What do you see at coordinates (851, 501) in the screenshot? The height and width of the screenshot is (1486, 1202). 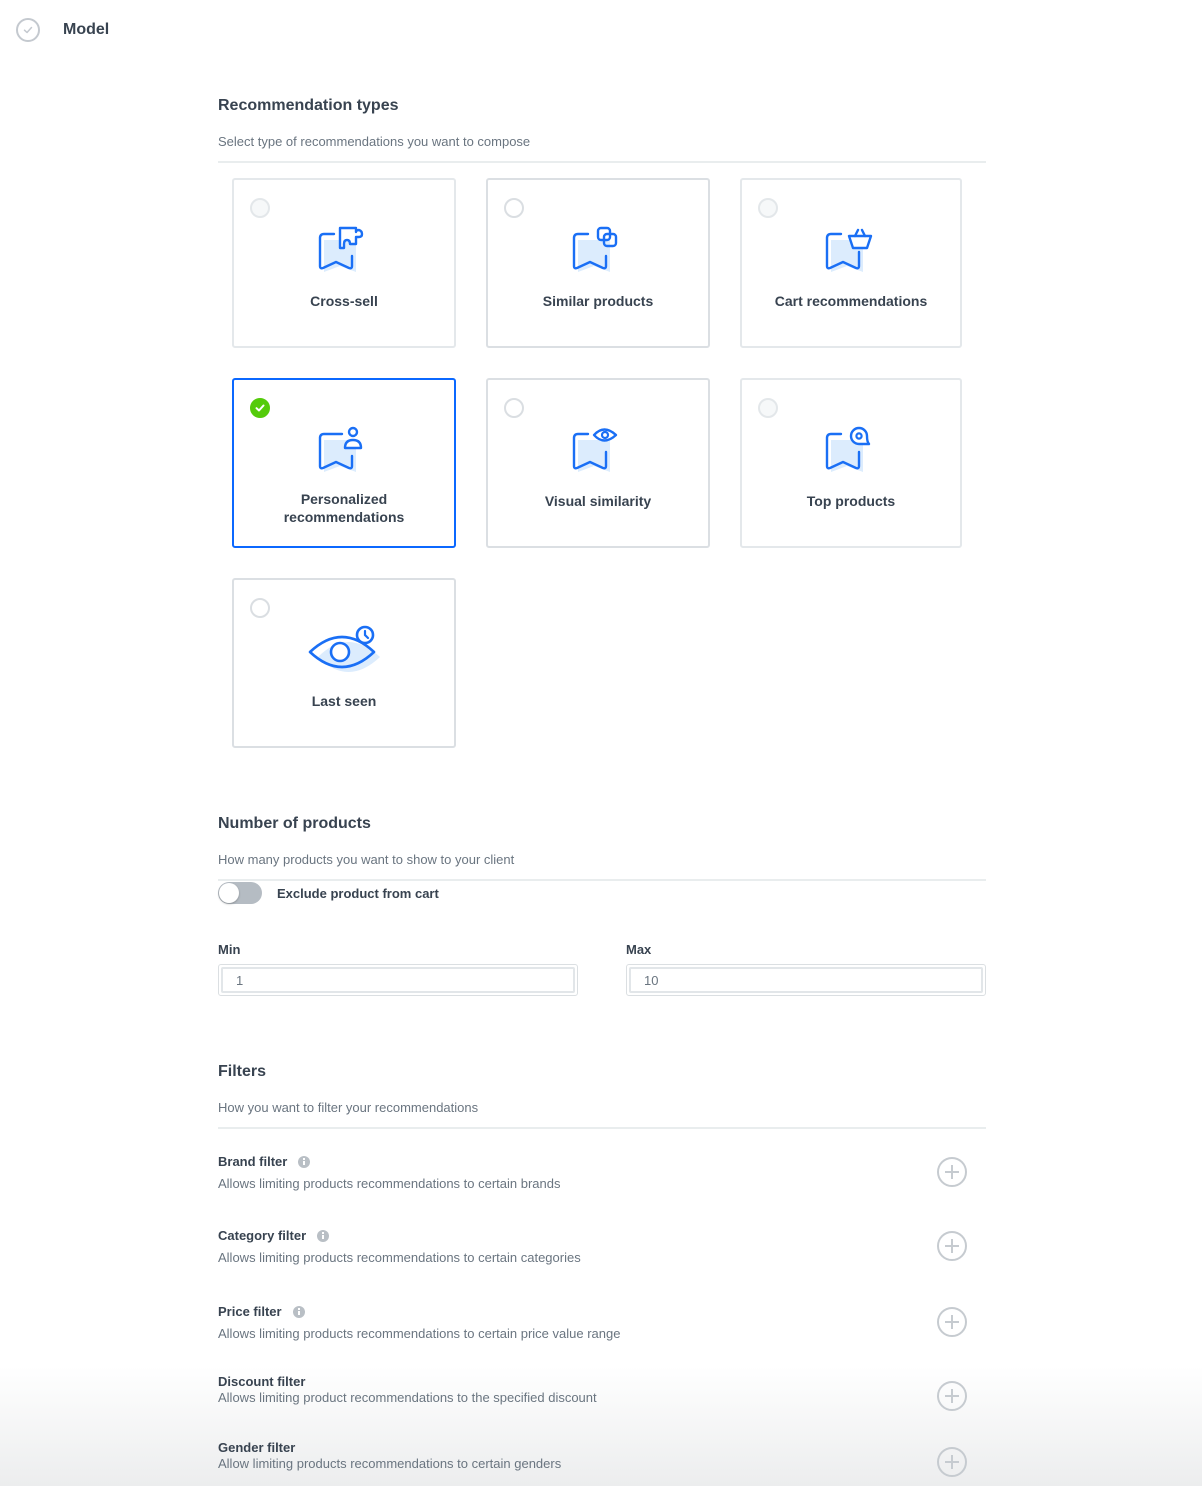 I see `card-label: Top products` at bounding box center [851, 501].